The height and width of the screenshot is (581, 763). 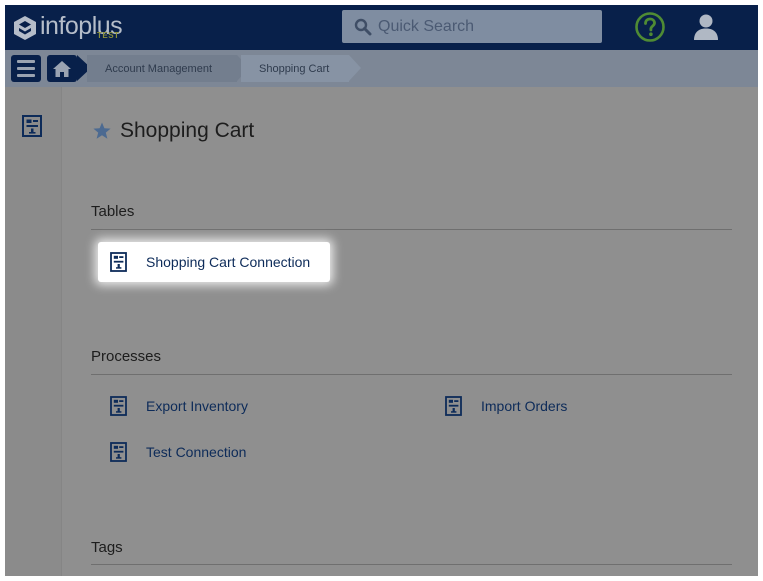 What do you see at coordinates (25, 28) in the screenshot?
I see `infoplus-logo-icon` at bounding box center [25, 28].